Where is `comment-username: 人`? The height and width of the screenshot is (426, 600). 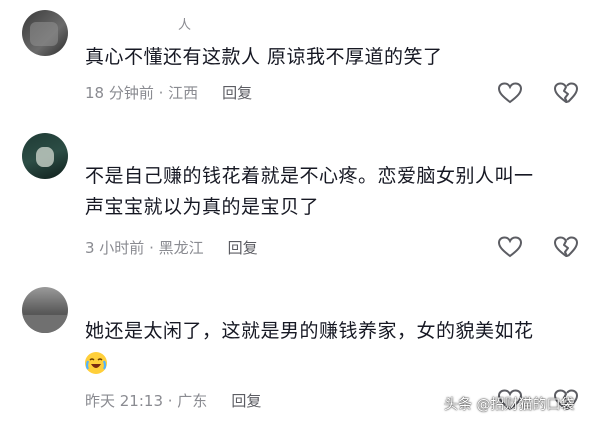
comment-username: 人 is located at coordinates (184, 23).